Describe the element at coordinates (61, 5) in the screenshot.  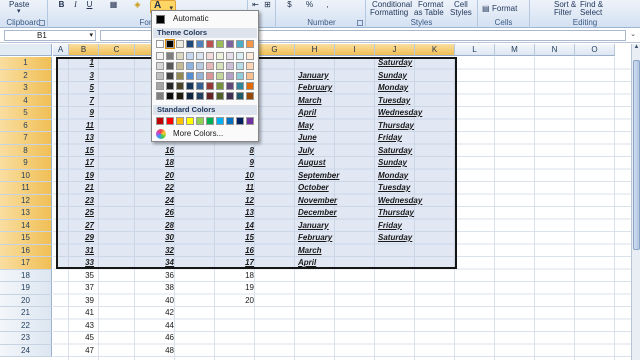
I see `bold-button: B` at that location.